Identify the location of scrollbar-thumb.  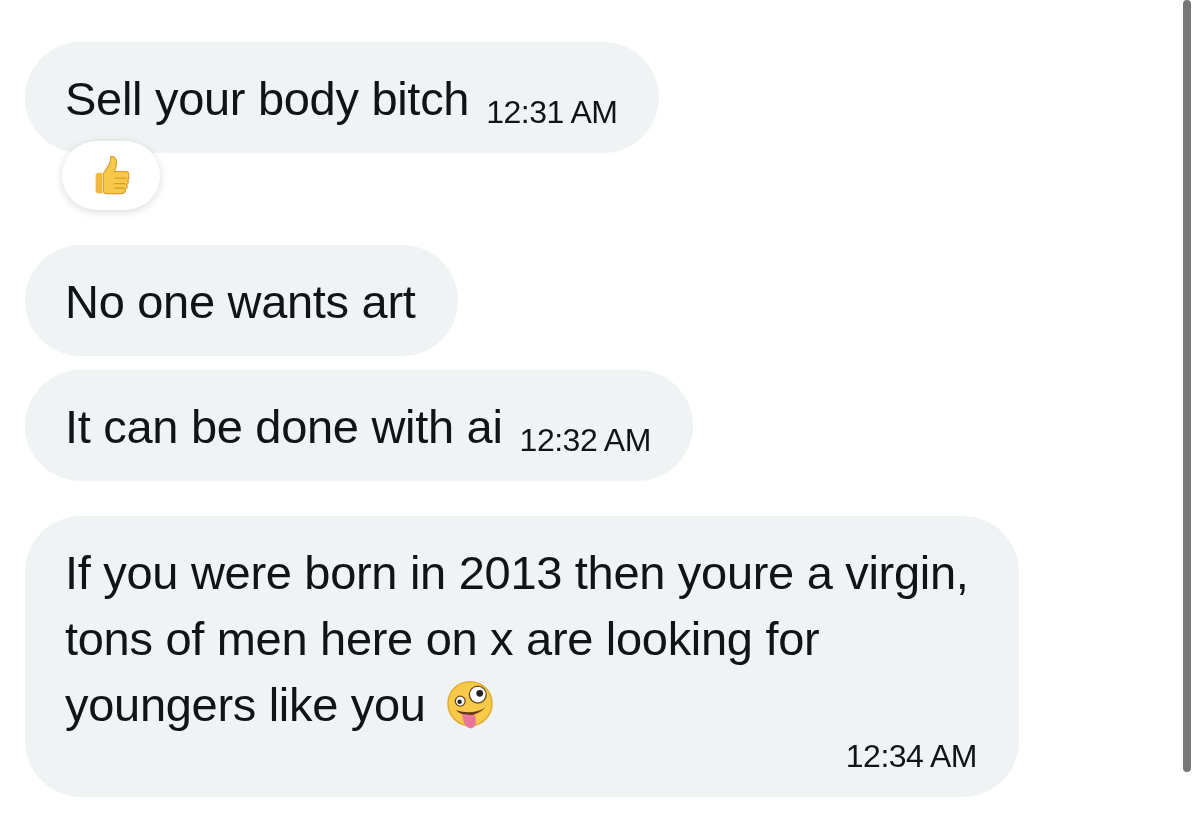
(1187, 386).